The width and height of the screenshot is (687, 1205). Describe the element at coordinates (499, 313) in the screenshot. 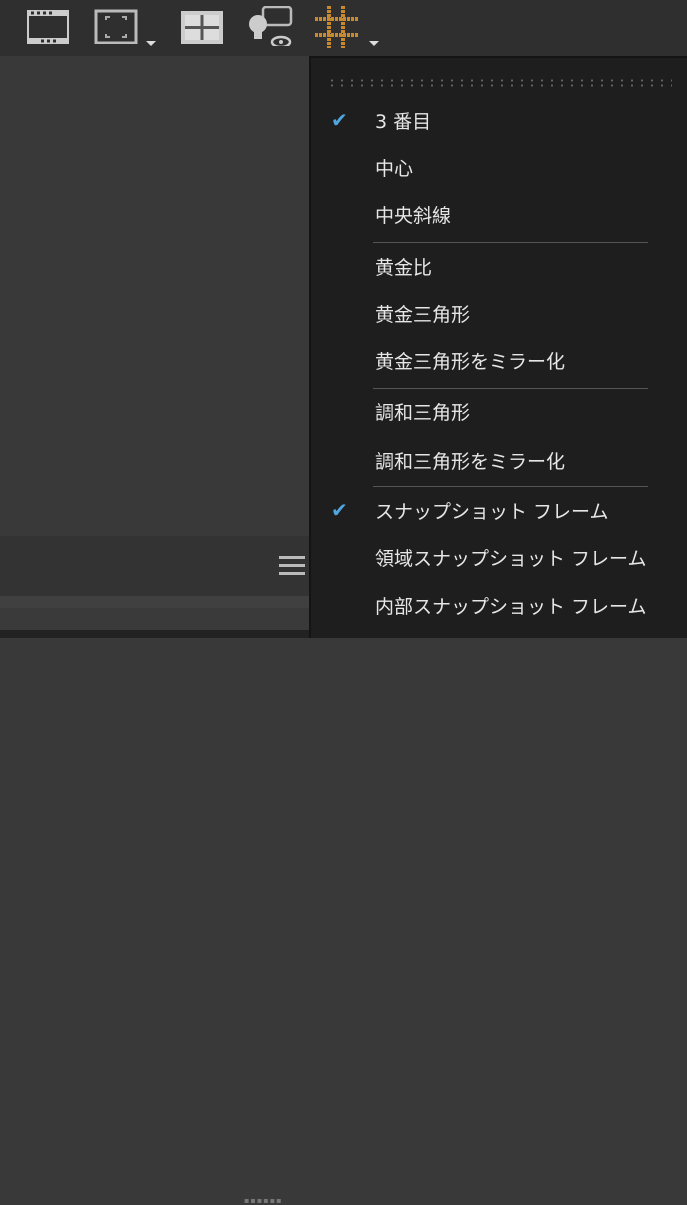

I see `menu-item-golden-triangle: 黄金三角形` at that location.